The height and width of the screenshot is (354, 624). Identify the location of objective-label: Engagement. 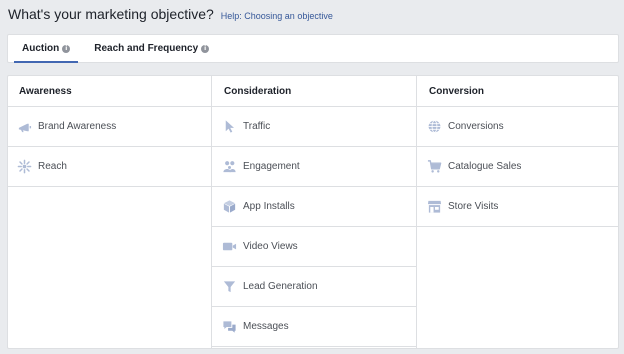
(271, 166).